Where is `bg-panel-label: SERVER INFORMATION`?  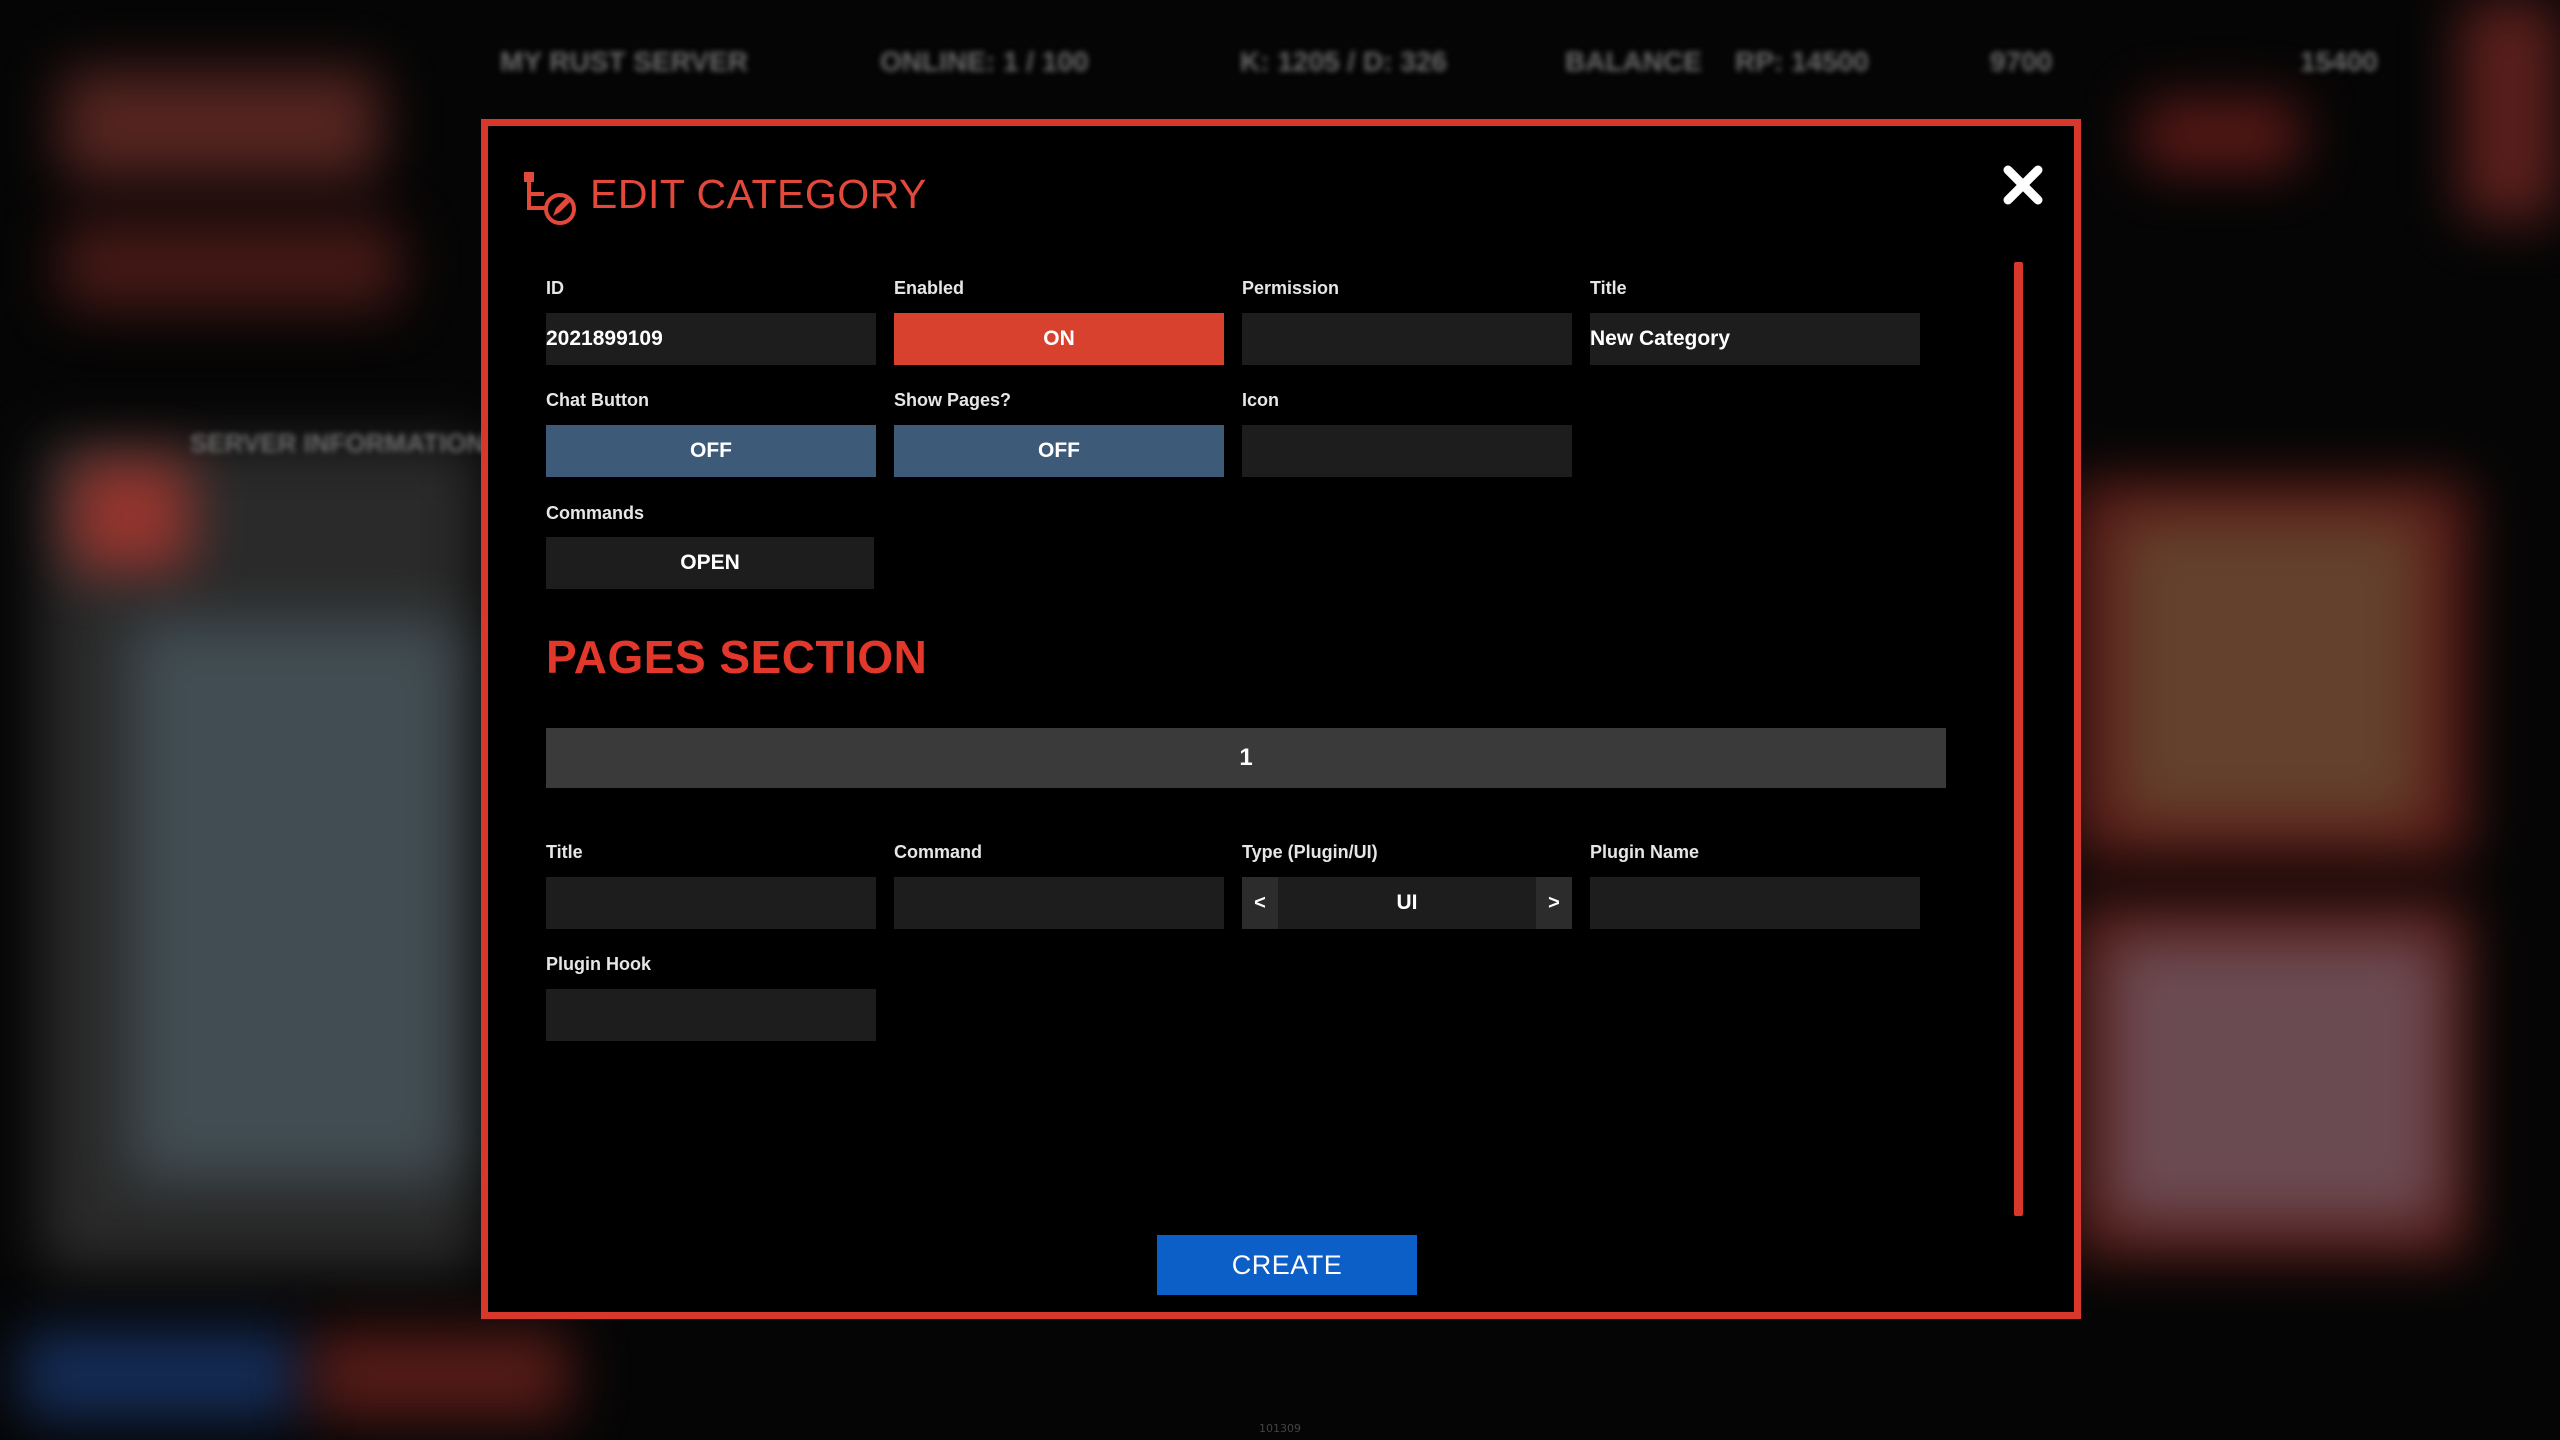 bg-panel-label: SERVER INFORMATION is located at coordinates (338, 443).